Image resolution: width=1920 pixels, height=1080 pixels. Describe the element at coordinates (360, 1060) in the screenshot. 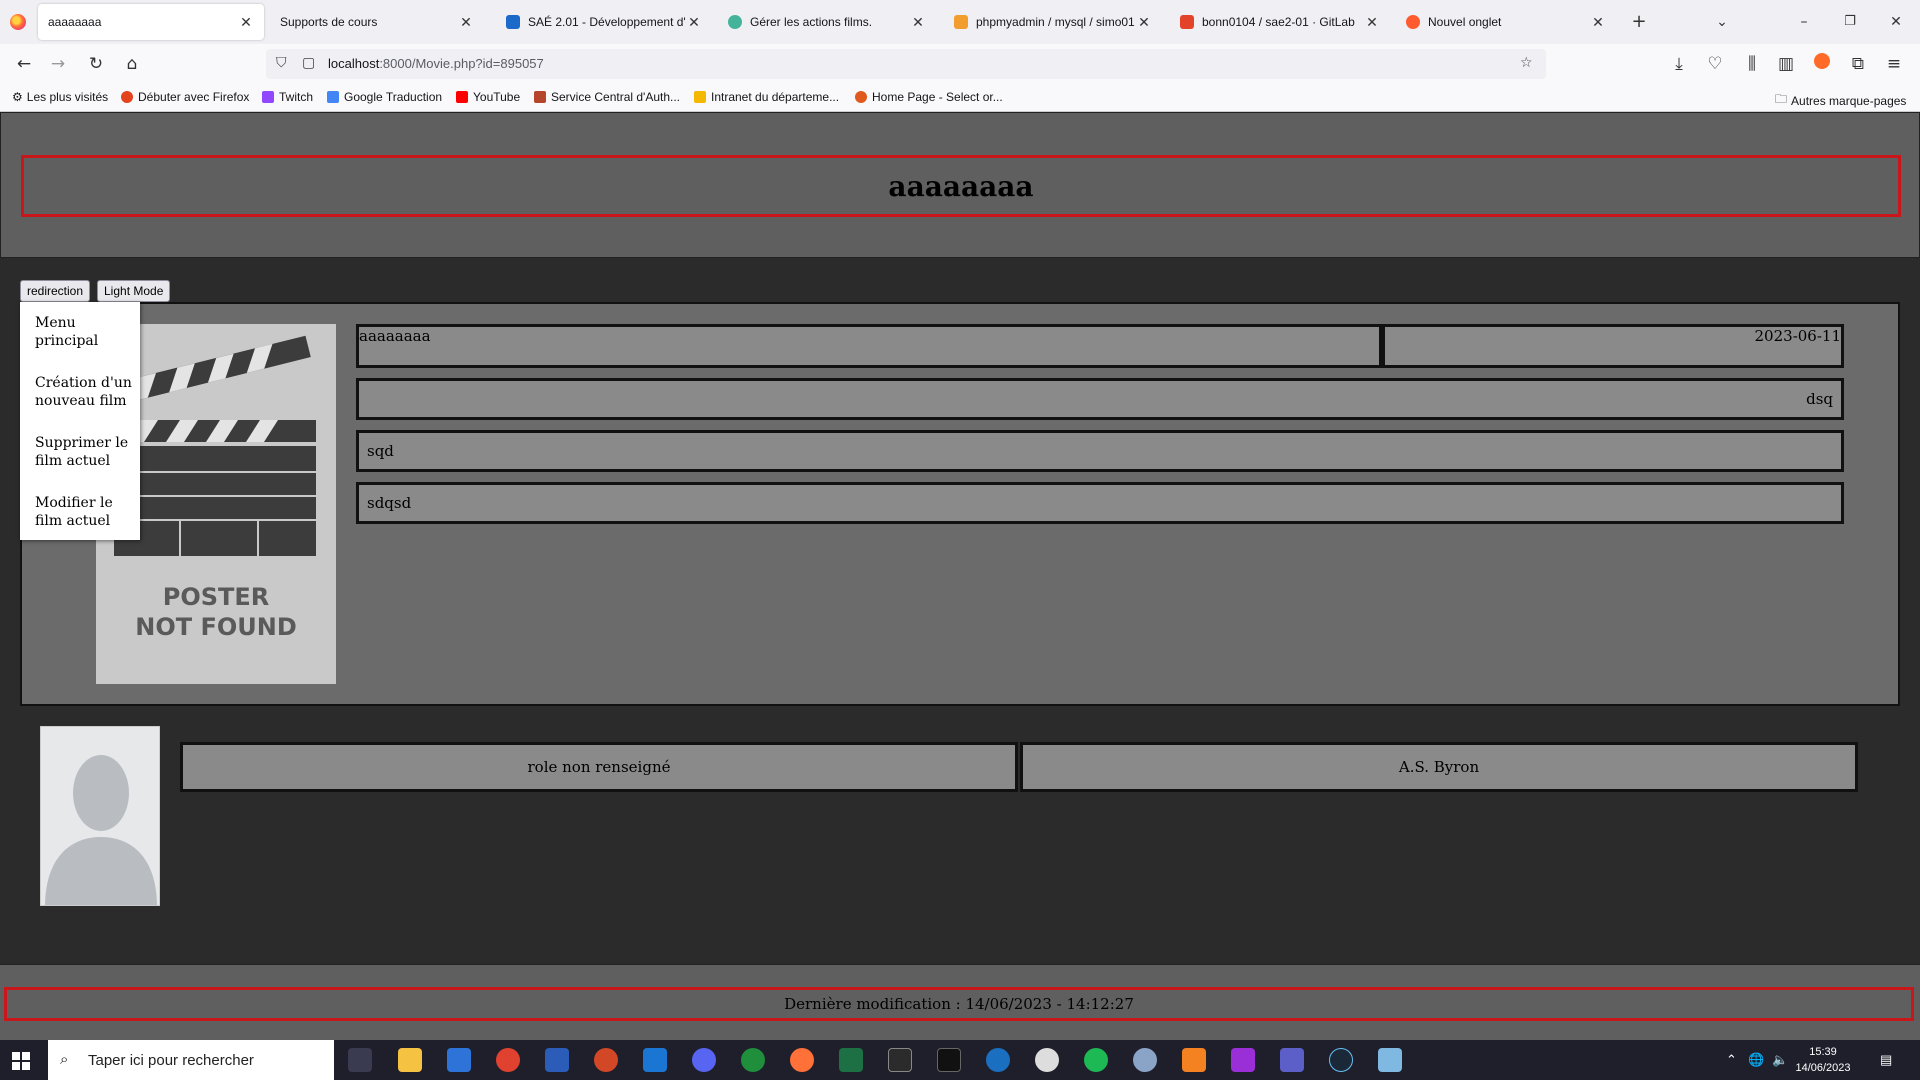

I see `task-view-icon` at that location.